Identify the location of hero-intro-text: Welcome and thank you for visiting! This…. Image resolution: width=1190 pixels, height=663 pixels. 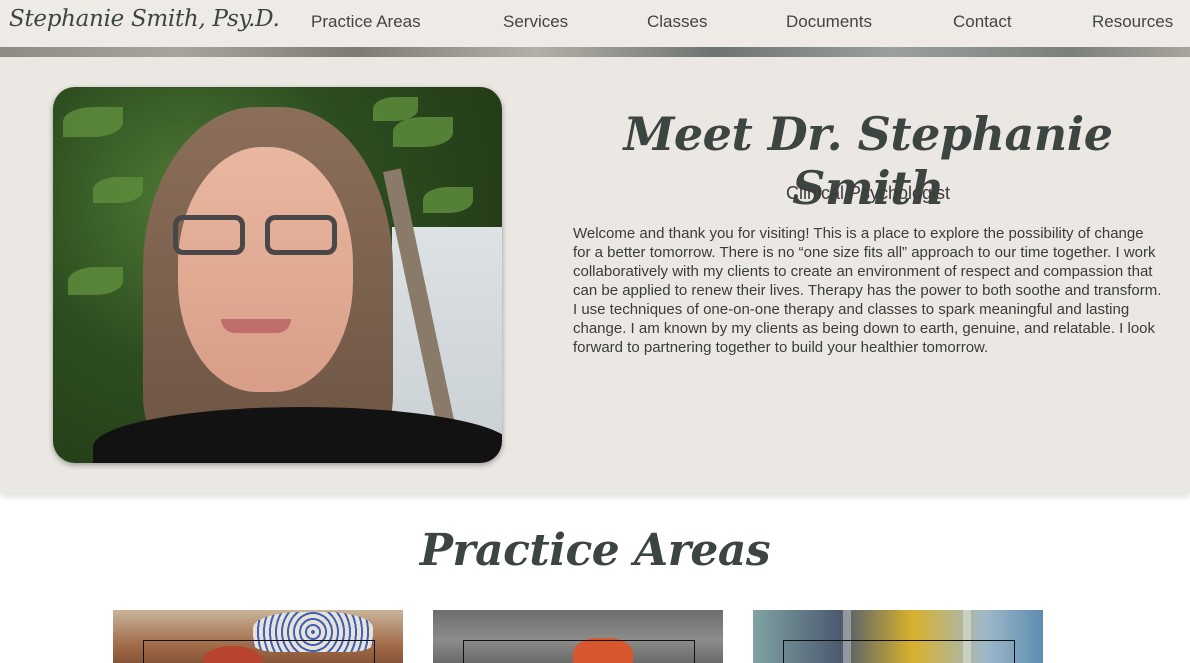
(867, 290).